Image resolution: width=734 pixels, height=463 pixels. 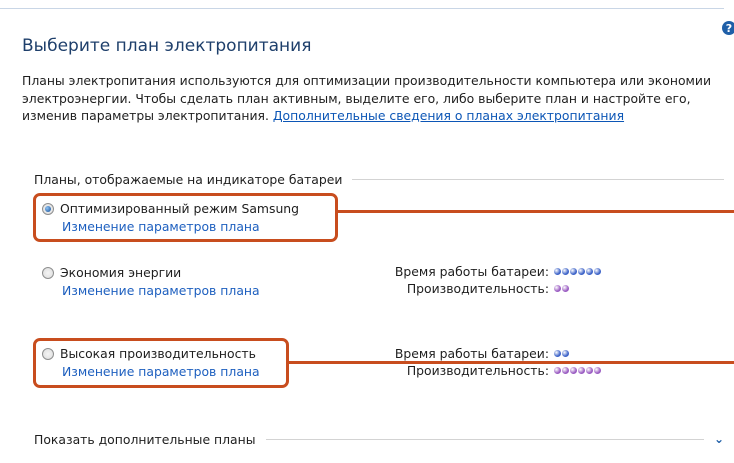 What do you see at coordinates (362, 8) in the screenshot?
I see `top-divider` at bounding box center [362, 8].